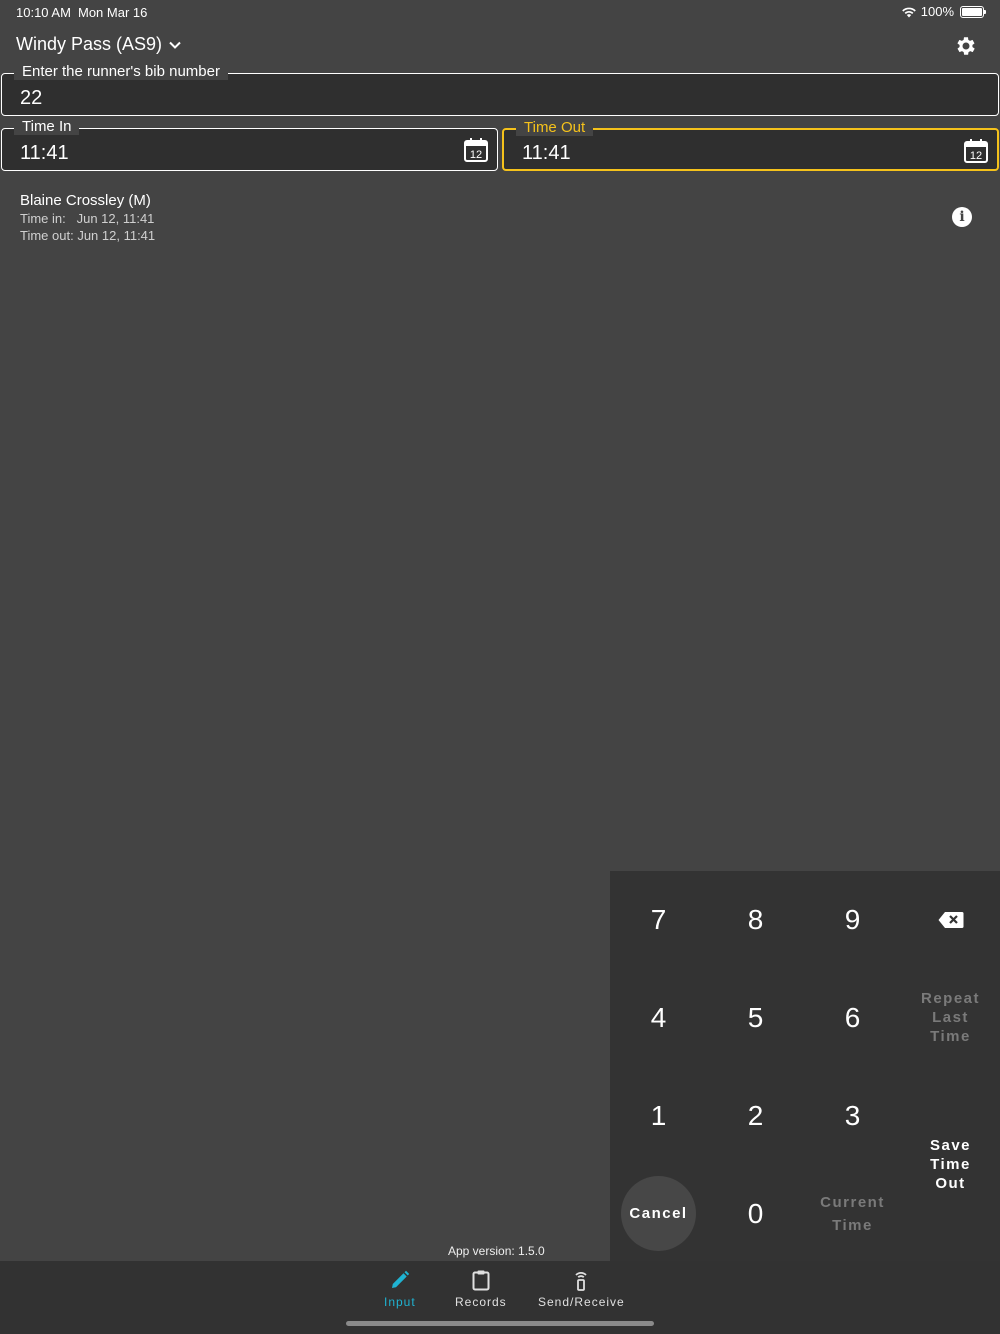  What do you see at coordinates (937, 11) in the screenshot?
I see `battery-percent: 100%` at bounding box center [937, 11].